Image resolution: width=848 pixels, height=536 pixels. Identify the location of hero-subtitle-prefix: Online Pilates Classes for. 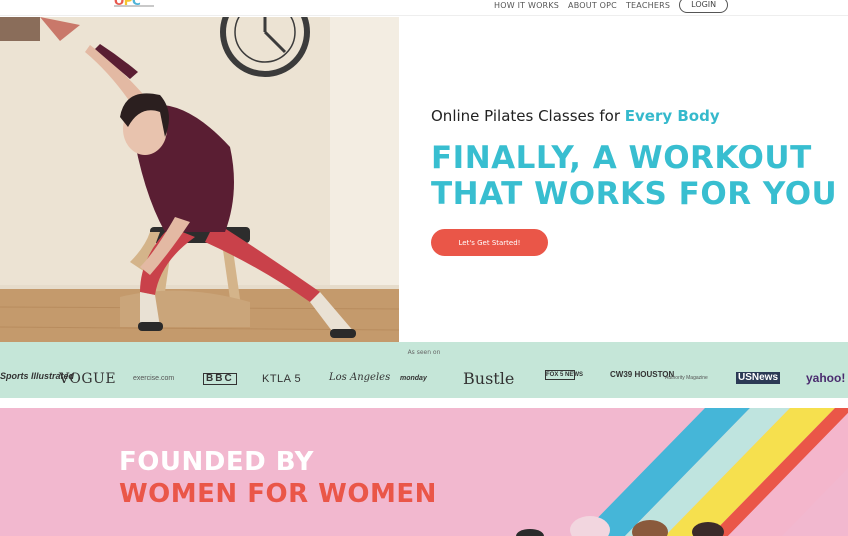
(528, 116).